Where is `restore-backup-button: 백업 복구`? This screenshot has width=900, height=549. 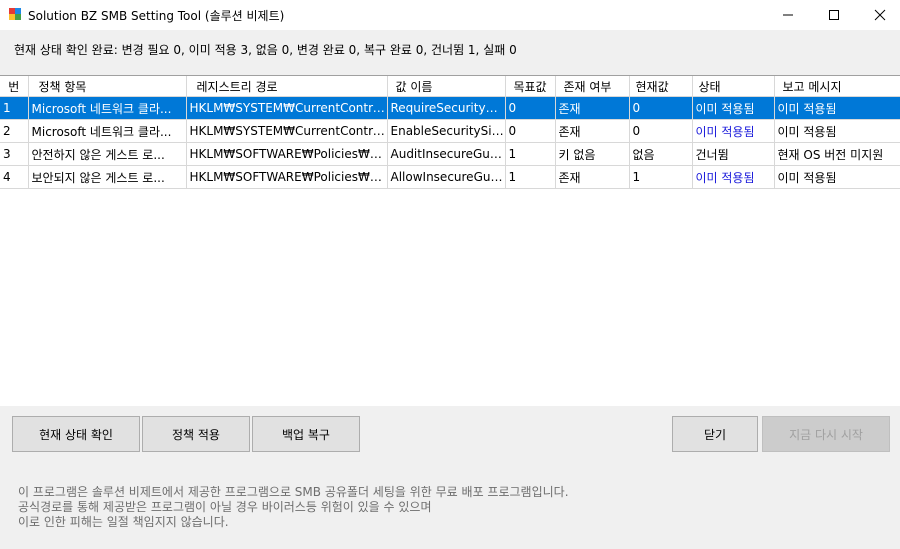
restore-backup-button: 백업 복구 is located at coordinates (306, 434).